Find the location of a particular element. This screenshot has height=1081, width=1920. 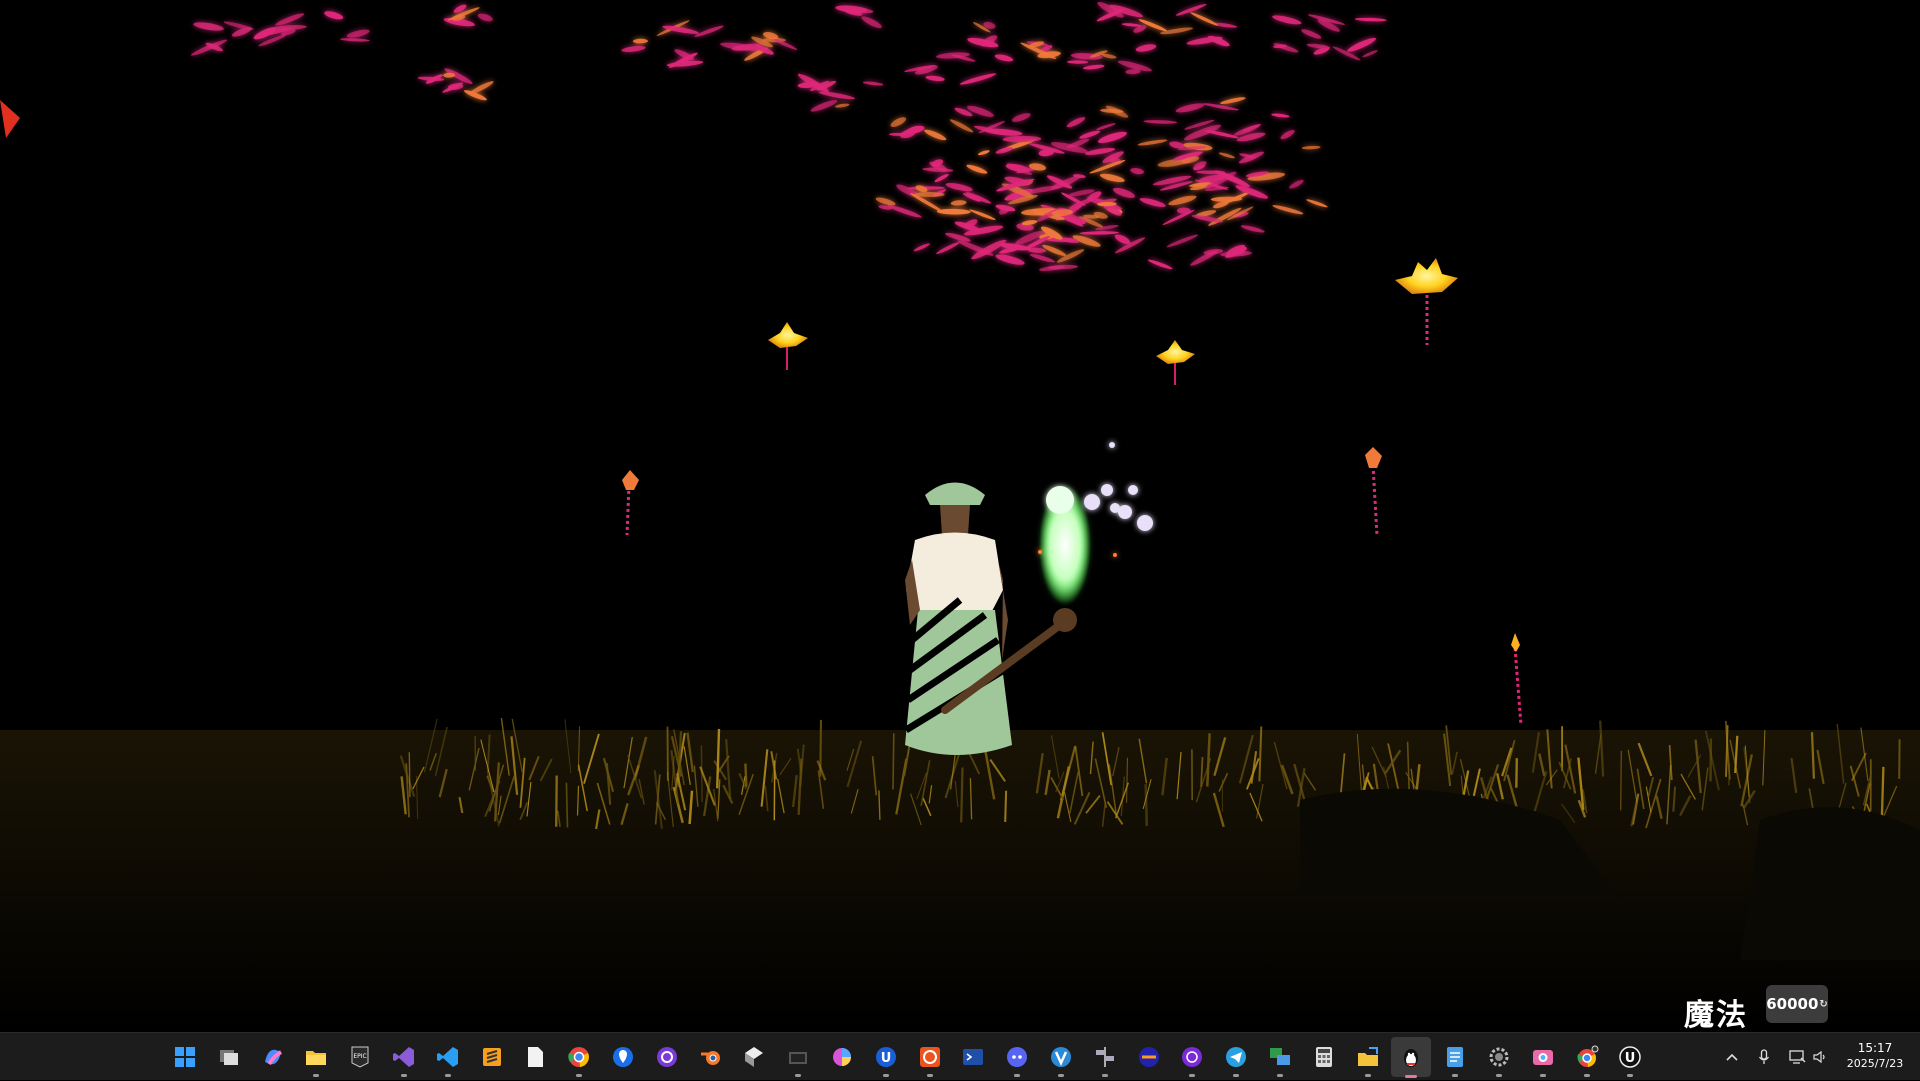

settings-gear-taskbar-button is located at coordinates (1499, 1056).